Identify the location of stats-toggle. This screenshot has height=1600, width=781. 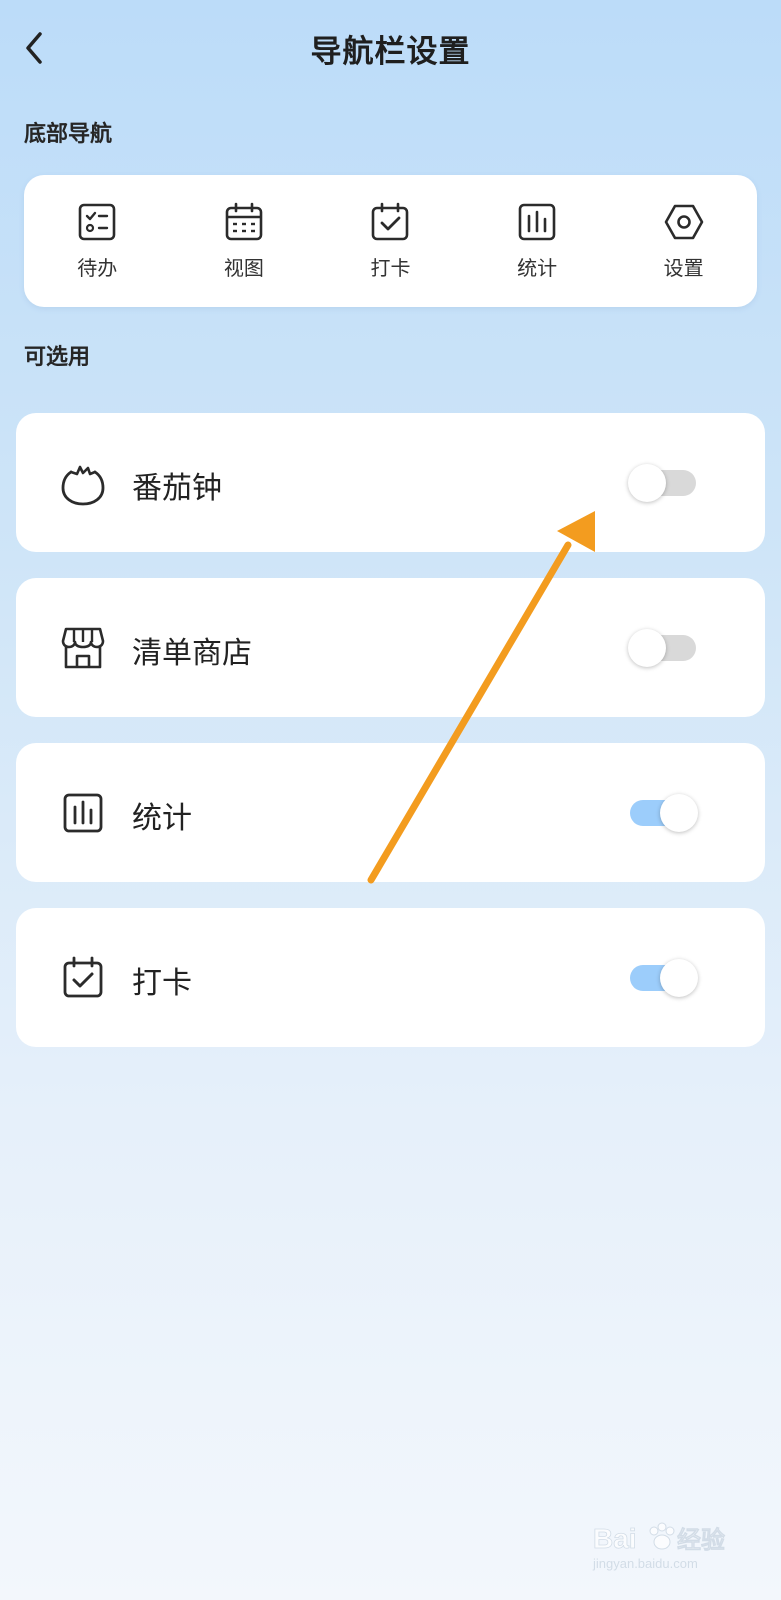
(663, 813).